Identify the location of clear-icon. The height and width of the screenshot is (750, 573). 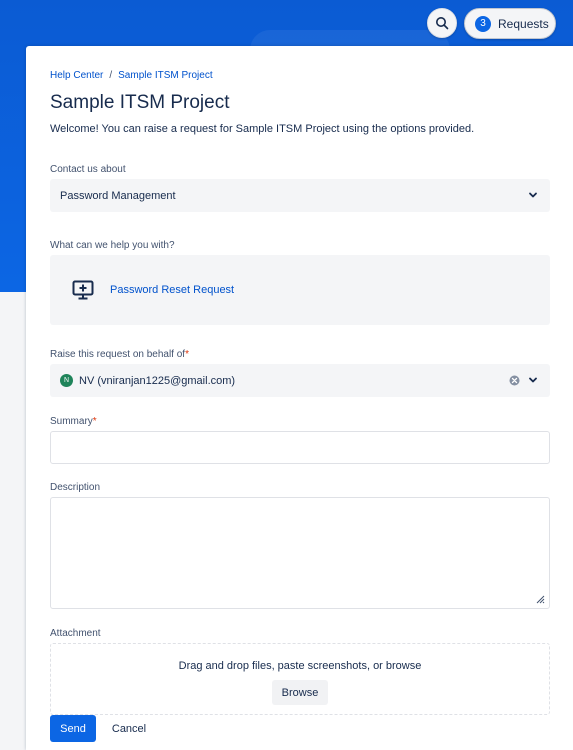
(514, 380).